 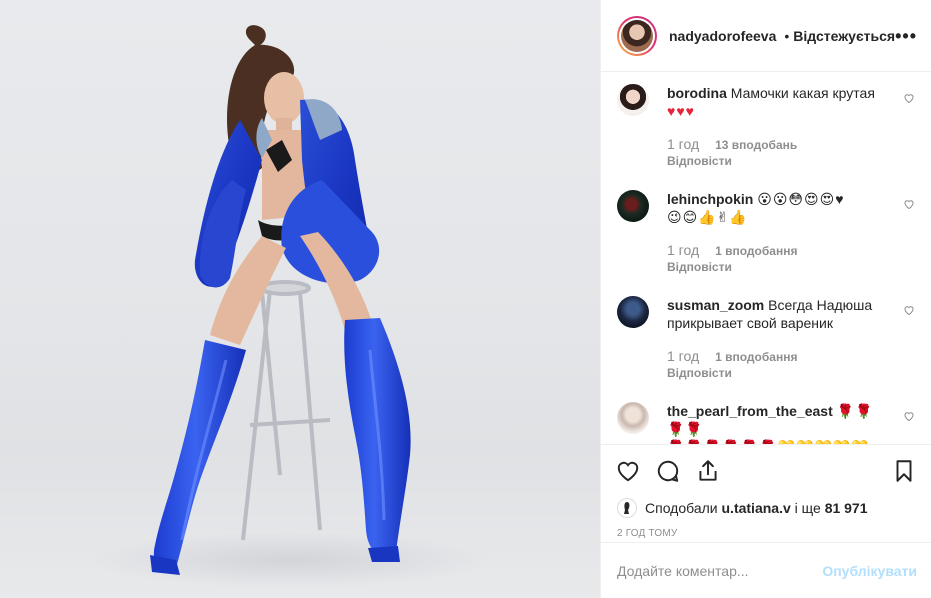 What do you see at coordinates (766, 532) in the screenshot?
I see `post-timestamp: 2 год тому` at bounding box center [766, 532].